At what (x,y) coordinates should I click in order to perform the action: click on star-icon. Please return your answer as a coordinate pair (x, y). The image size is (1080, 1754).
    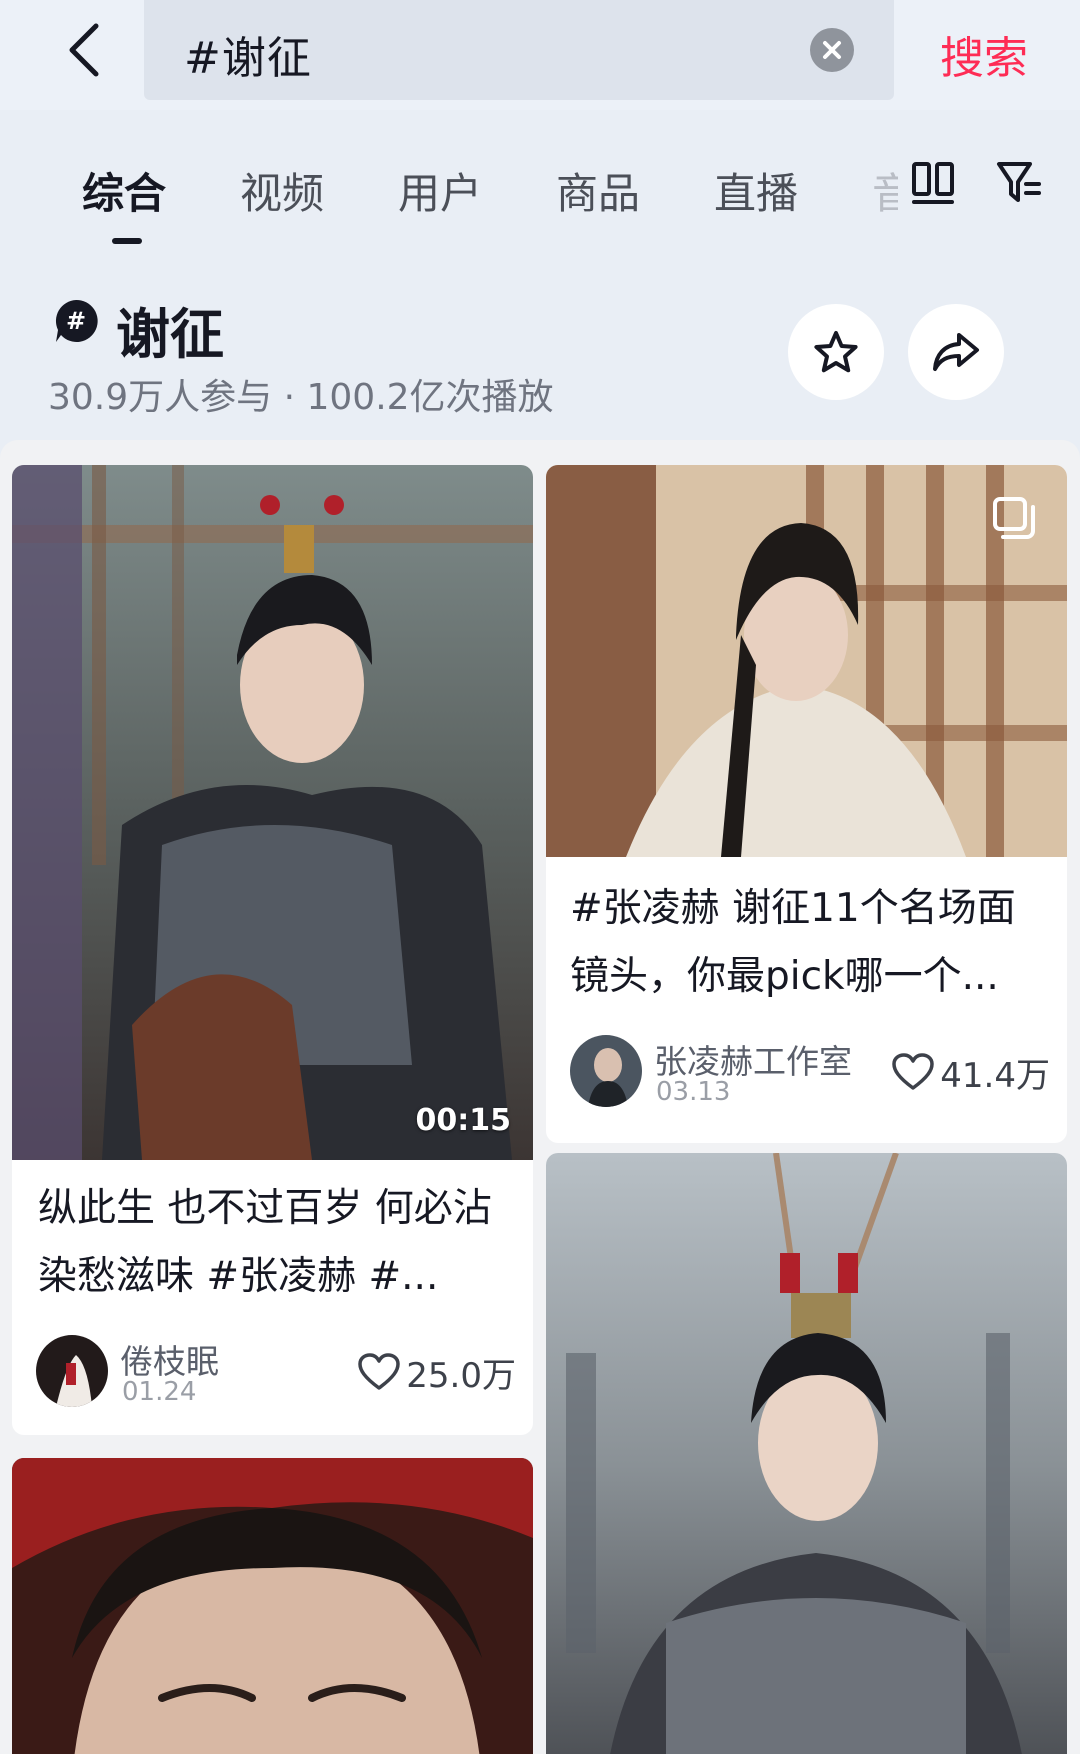
    Looking at the image, I should click on (836, 352).